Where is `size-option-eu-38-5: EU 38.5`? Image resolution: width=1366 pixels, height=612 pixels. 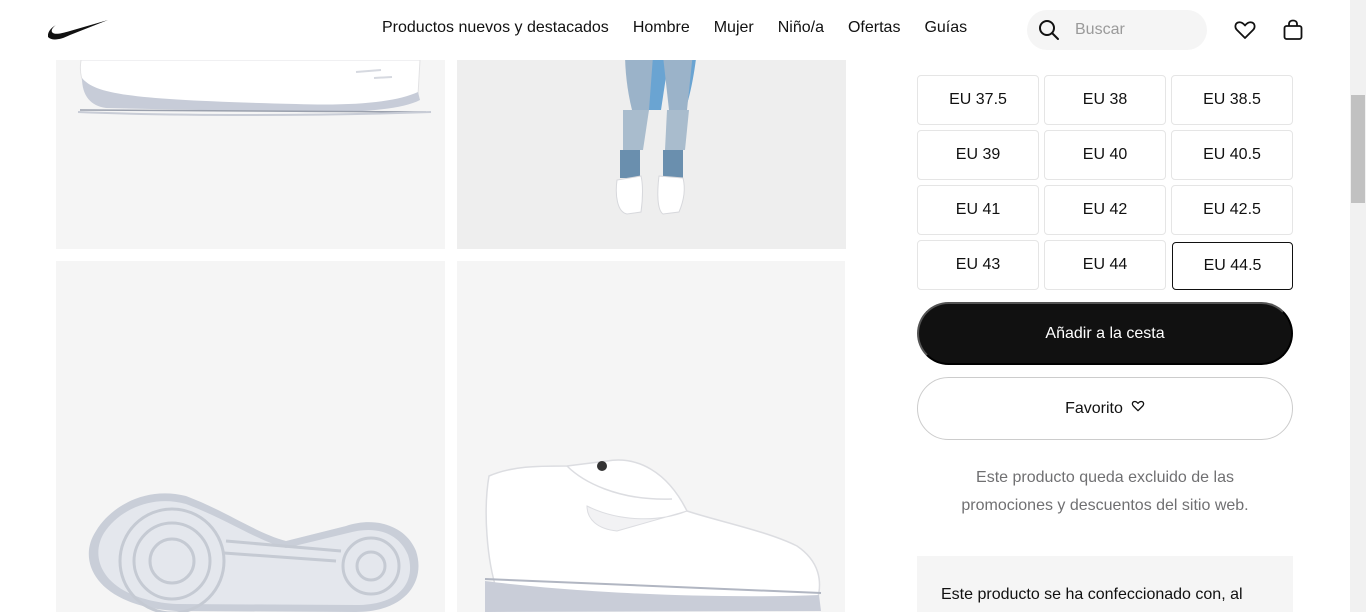
size-option-eu-38-5: EU 38.5 is located at coordinates (1232, 100).